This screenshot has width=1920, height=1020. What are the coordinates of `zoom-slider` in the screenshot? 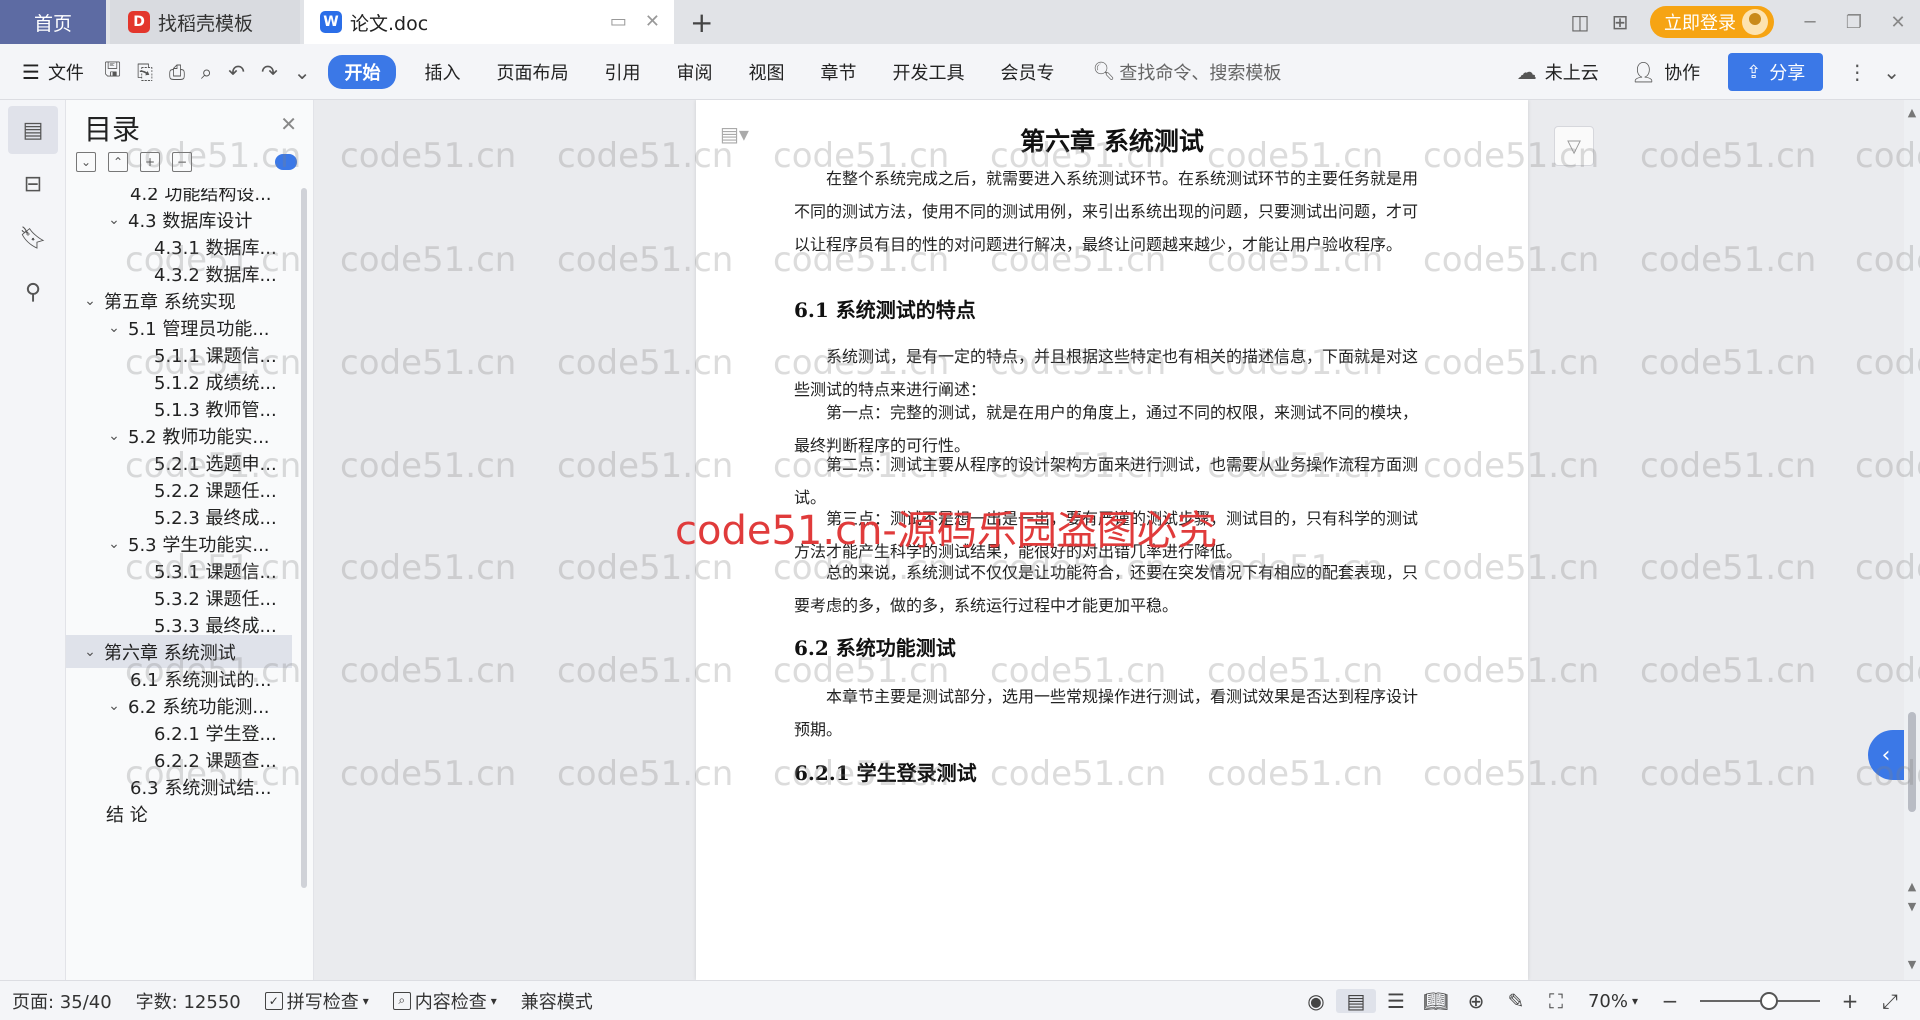 It's located at (1760, 1001).